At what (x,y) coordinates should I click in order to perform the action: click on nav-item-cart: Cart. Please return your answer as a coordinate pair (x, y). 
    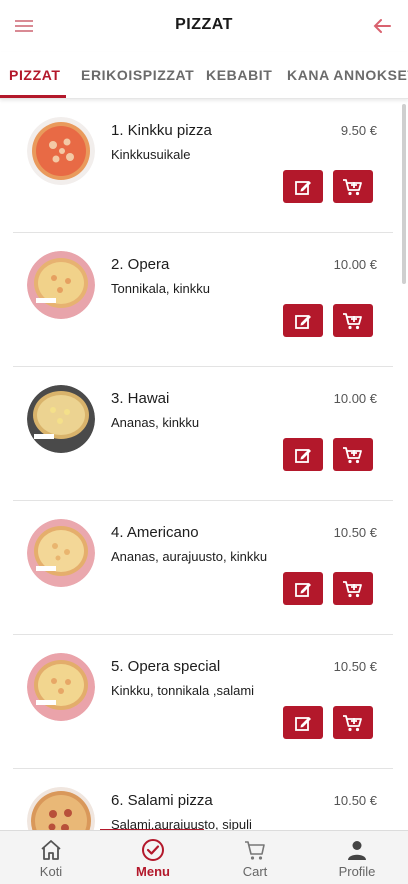
    Looking at the image, I should click on (255, 857).